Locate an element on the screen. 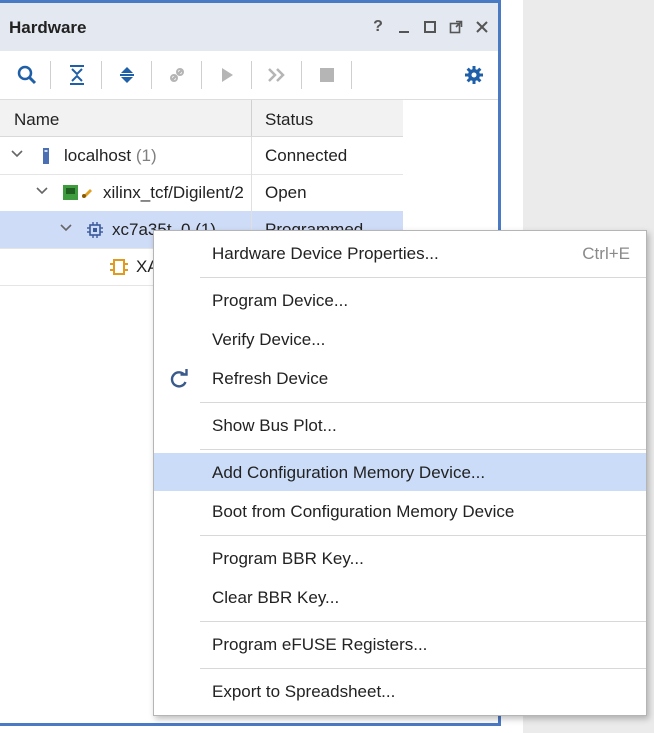 This screenshot has width=654, height=733. panel-title-bar: Hardware ? is located at coordinates (249, 27).